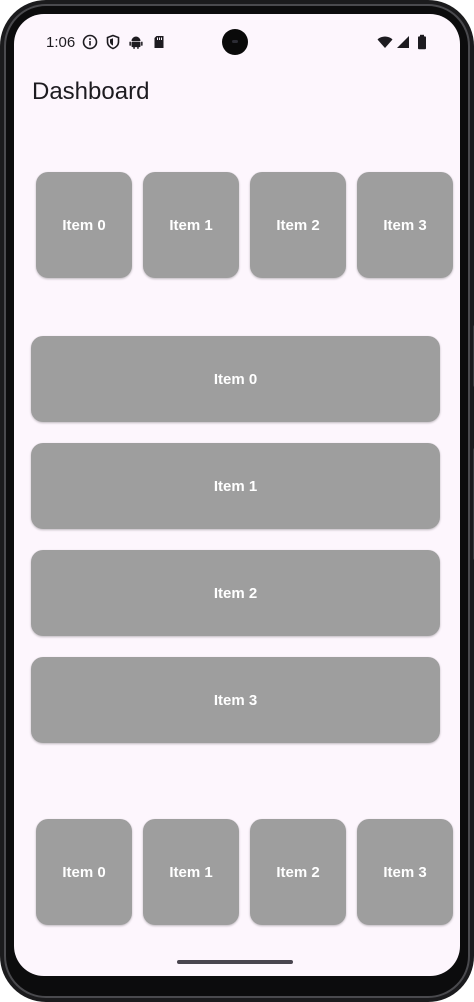 The width and height of the screenshot is (474, 1002). What do you see at coordinates (235, 962) in the screenshot?
I see `home-indicator` at bounding box center [235, 962].